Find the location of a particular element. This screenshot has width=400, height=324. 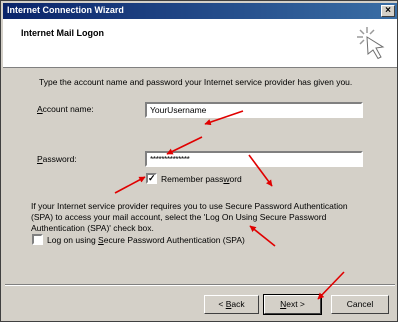

remember-password-checkbox: ✓ is located at coordinates (151, 178).